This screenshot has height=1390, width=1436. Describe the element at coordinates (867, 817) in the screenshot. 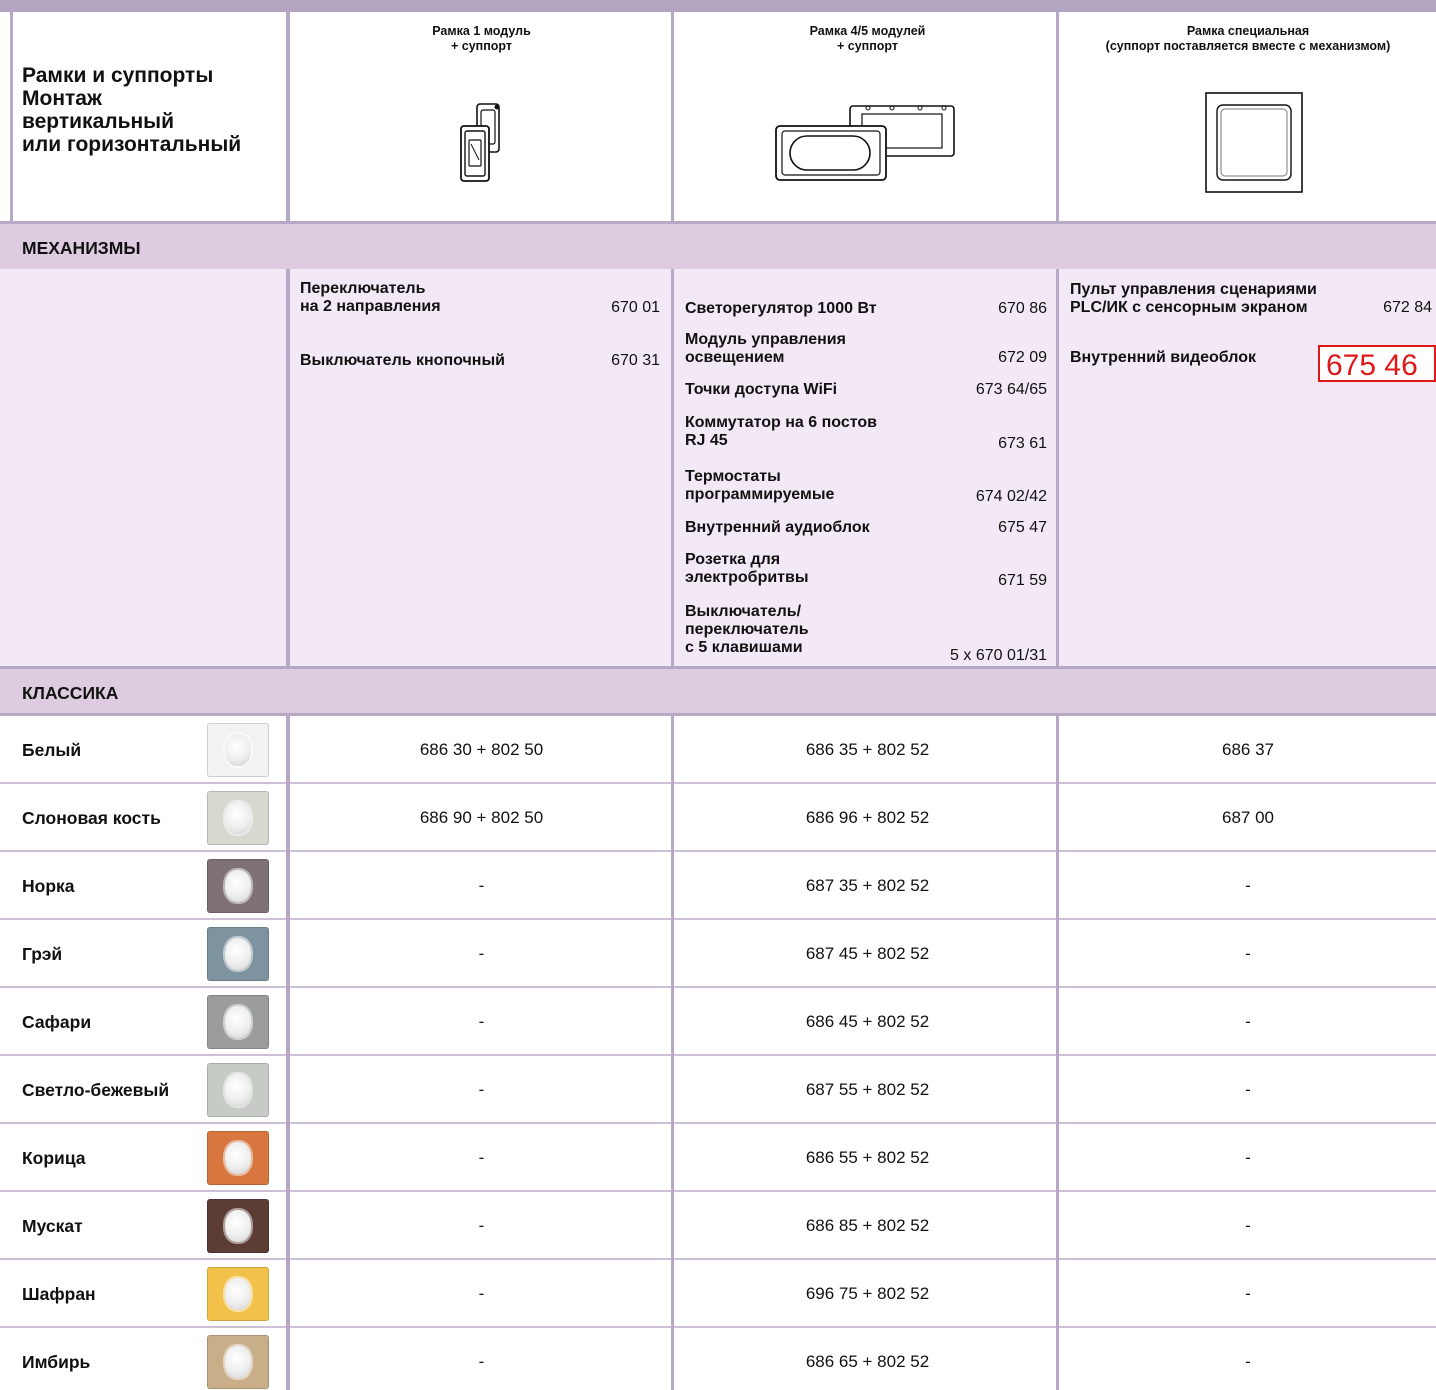

I see `row-cell-frame-4-5: 686 96 + 802 52` at that location.